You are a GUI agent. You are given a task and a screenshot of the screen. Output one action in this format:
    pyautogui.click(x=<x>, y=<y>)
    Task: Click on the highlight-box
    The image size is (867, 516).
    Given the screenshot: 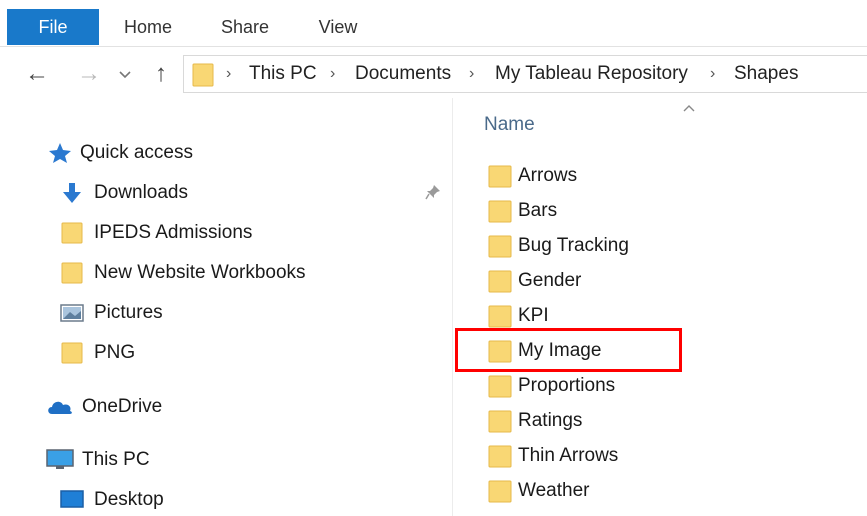 What is the action you would take?
    pyautogui.click(x=568, y=350)
    